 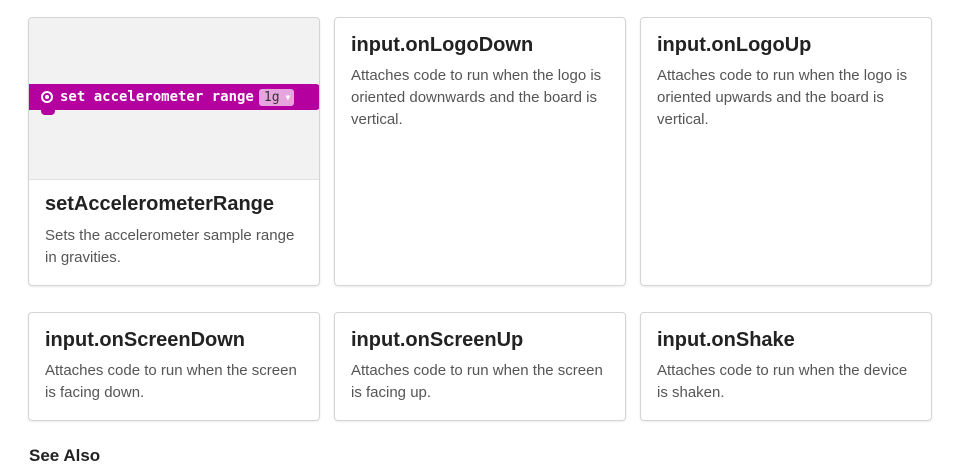 I want to click on set-accelerometer-range-block: set accelerometer range 1g ▼, so click(x=174, y=99).